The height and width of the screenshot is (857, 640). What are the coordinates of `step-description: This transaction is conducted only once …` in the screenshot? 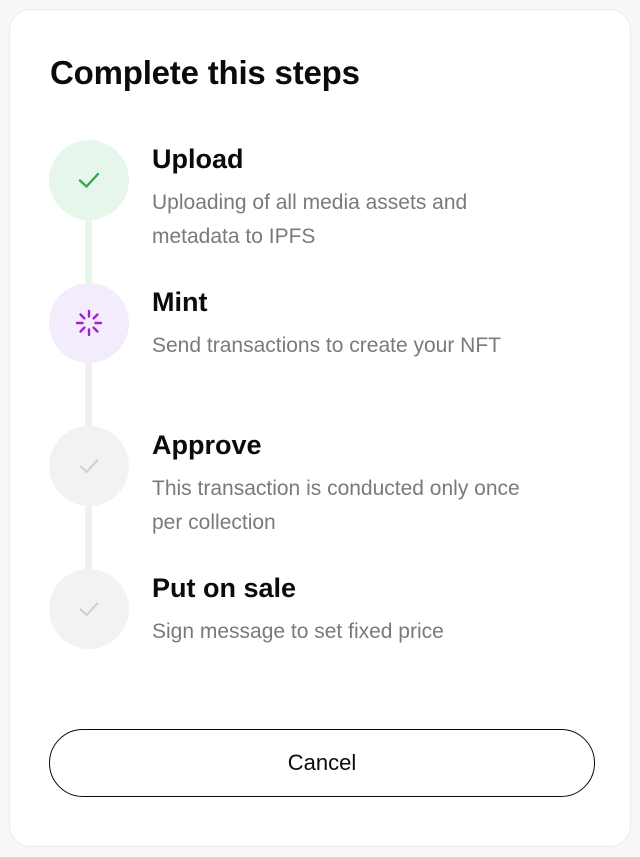 It's located at (336, 505).